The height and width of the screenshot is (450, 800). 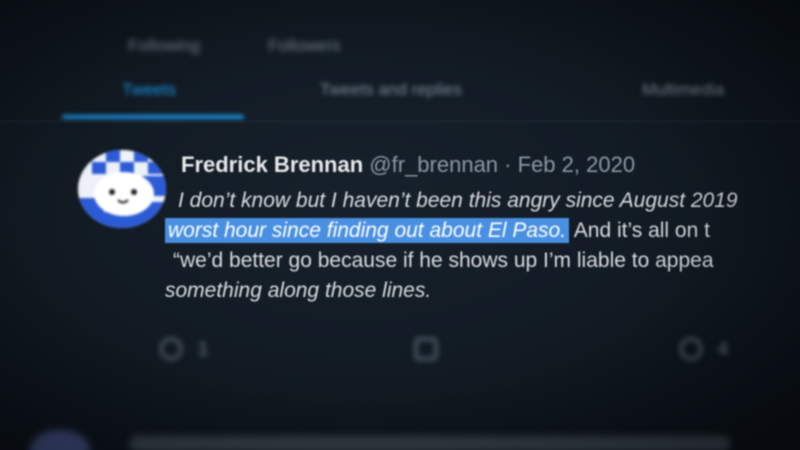 I want to click on followers-stat: Followers, so click(x=300, y=46).